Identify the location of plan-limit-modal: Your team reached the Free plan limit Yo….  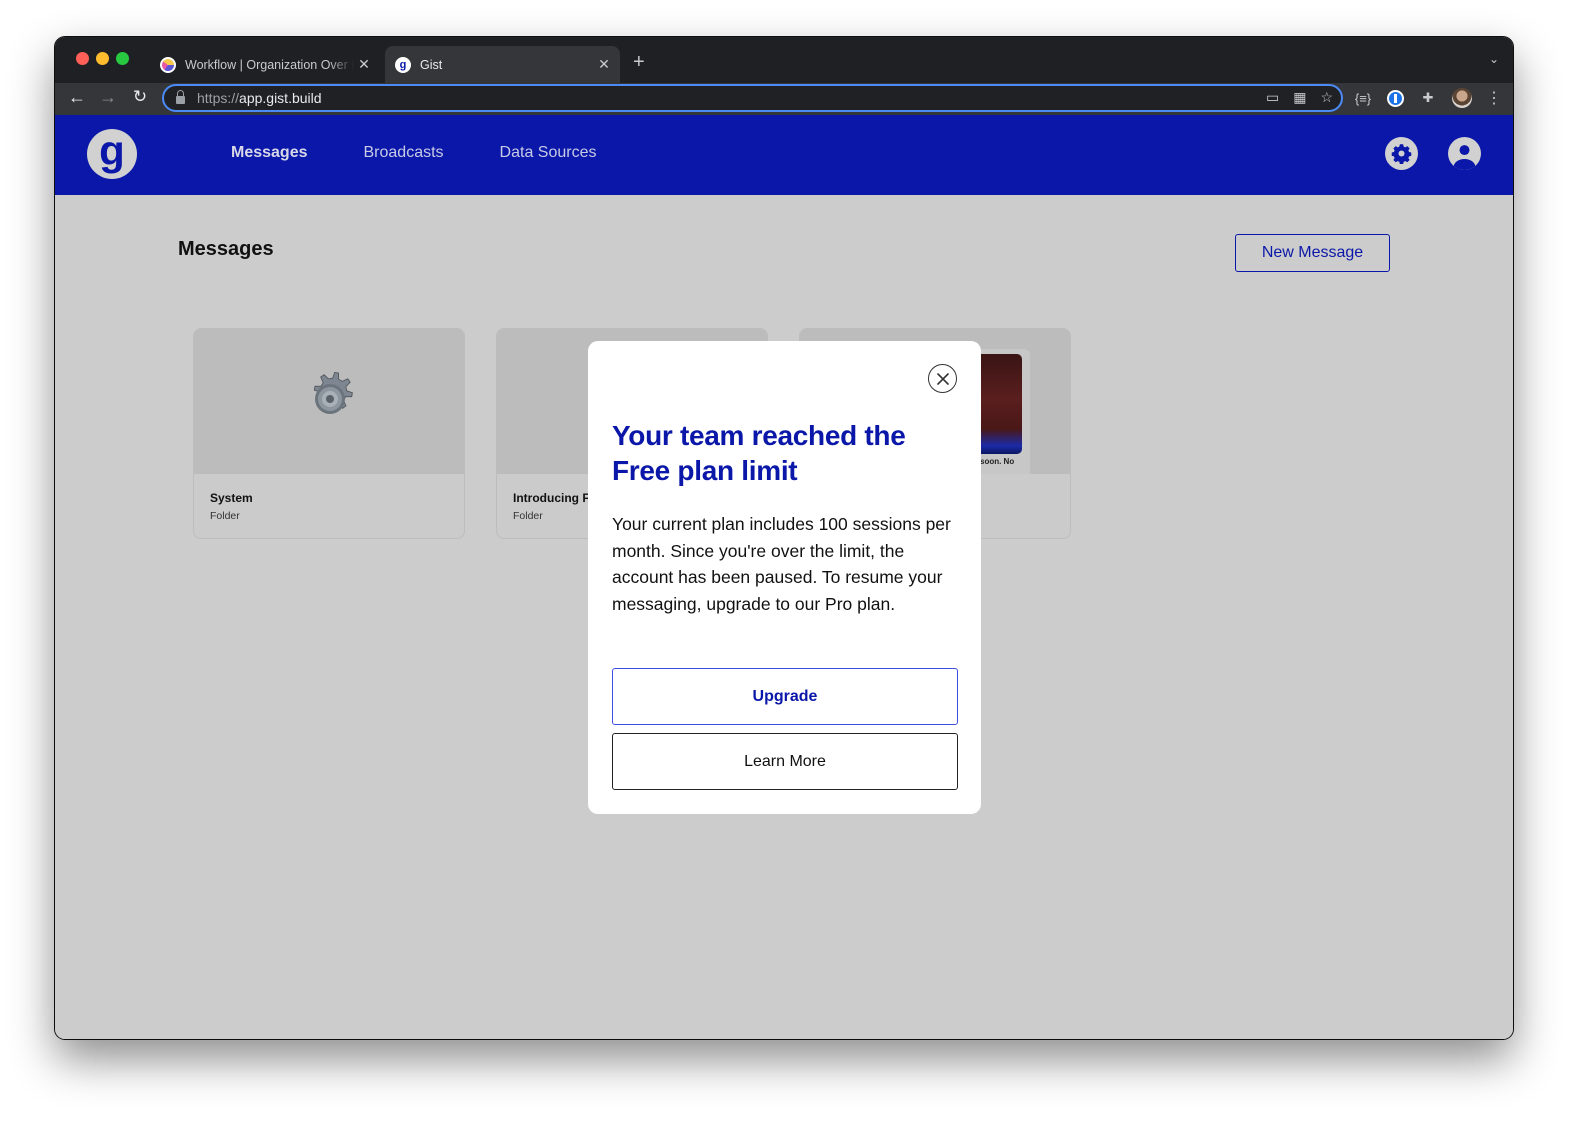
(784, 577).